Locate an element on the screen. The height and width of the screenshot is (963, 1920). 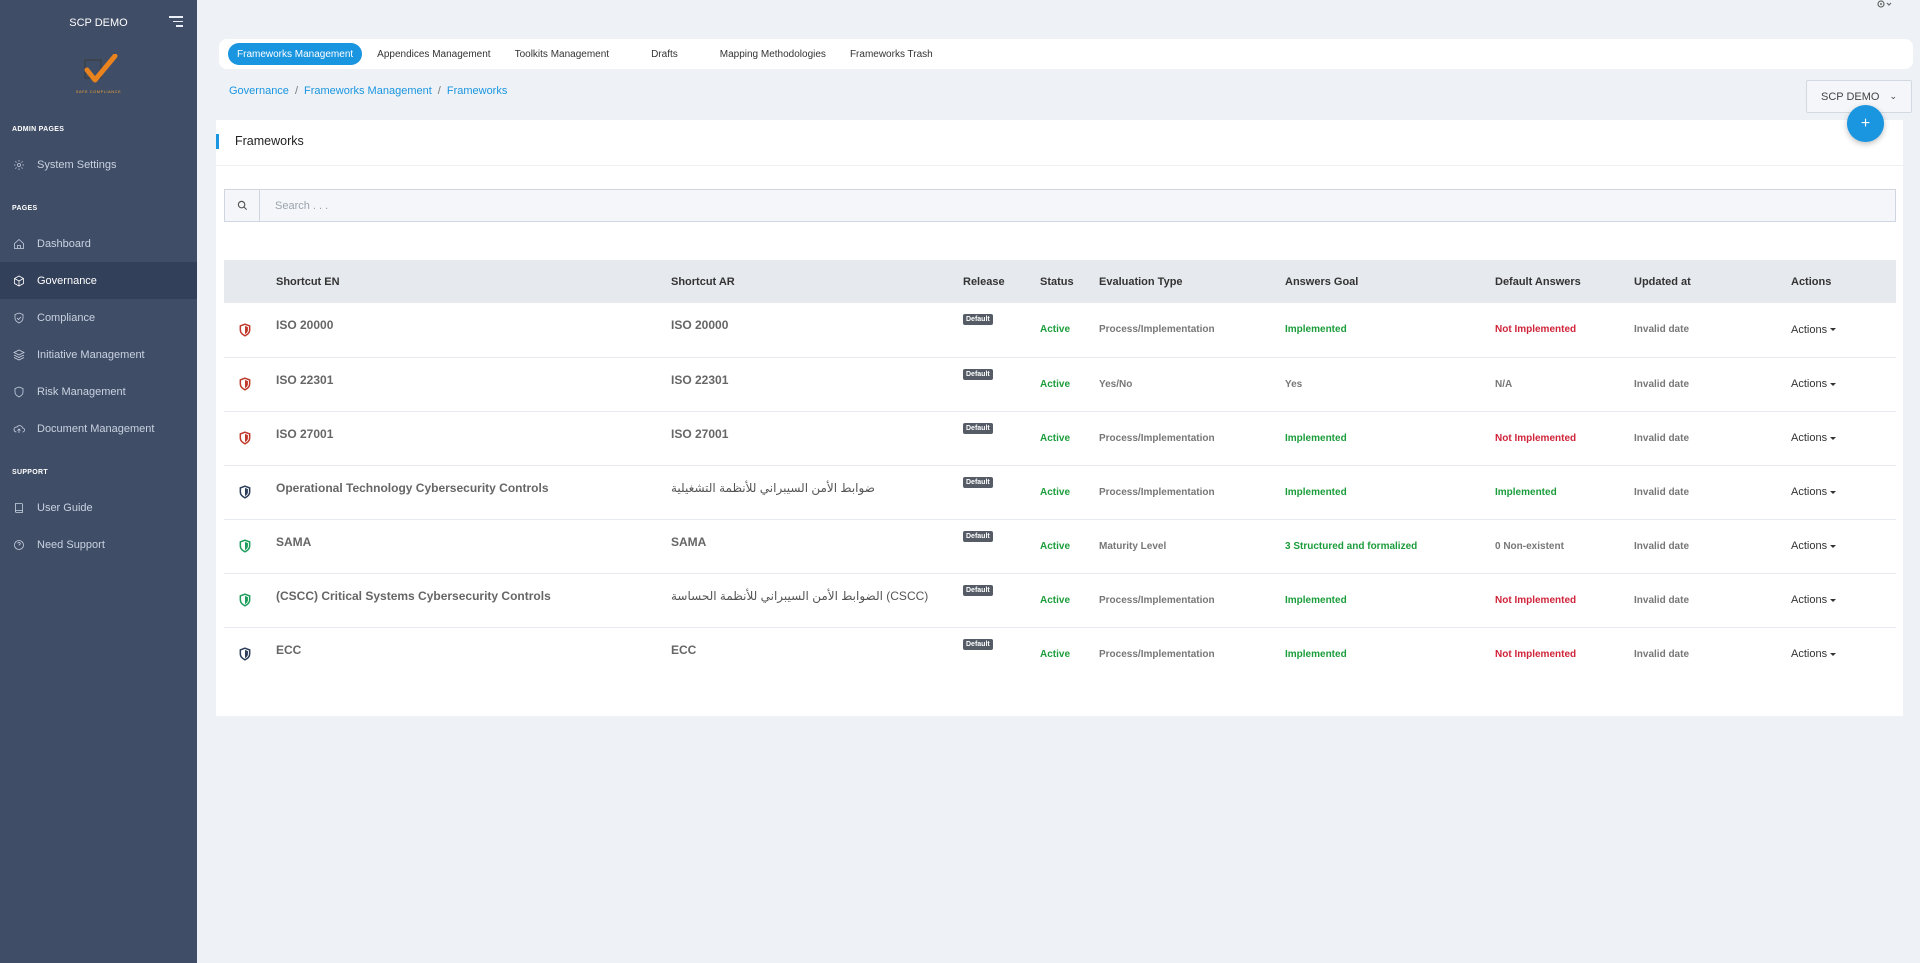
logo-tagline: SAFE COMPLIANCE is located at coordinates (98, 91).